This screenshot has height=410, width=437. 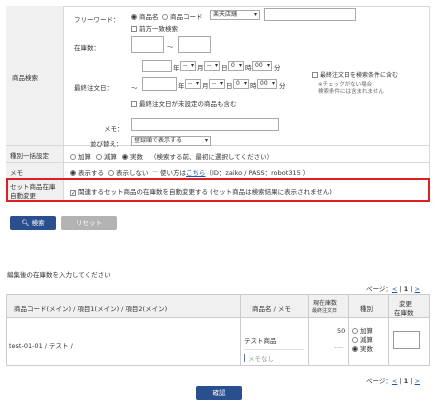 I want to click on sort-label: 並び替え：, so click(x=106, y=144).